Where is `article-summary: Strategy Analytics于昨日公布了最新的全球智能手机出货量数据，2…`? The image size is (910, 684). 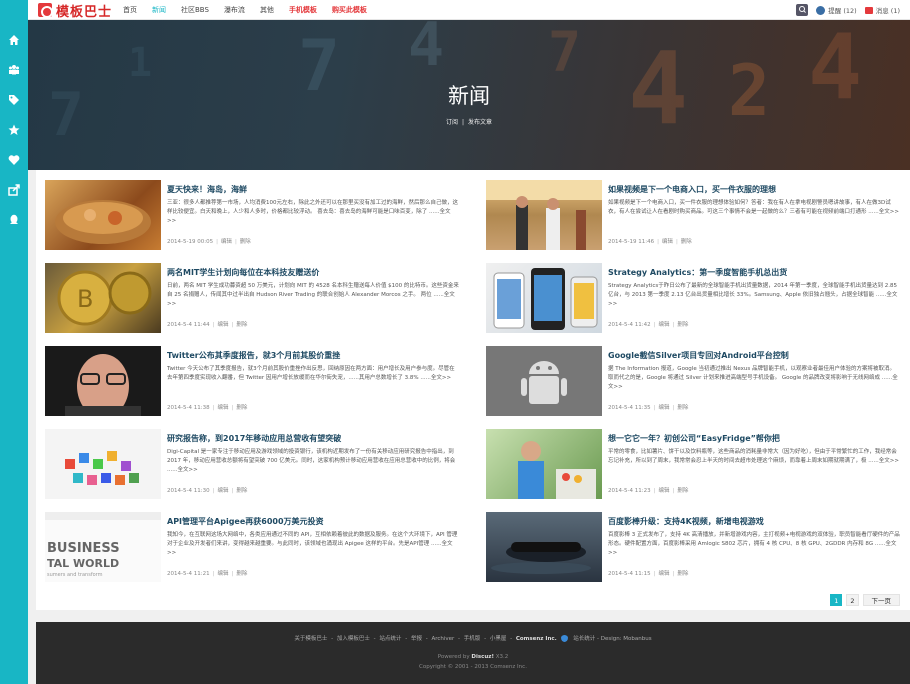
article-summary: Strategy Analytics于昨日公布了最新的全球智能手机出货量数据，2… is located at coordinates (753, 295).